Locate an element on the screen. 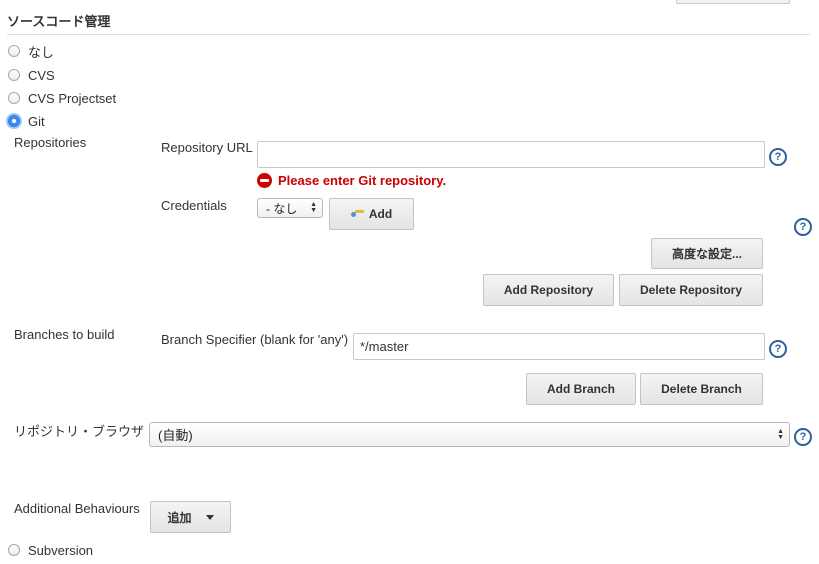 The width and height of the screenshot is (819, 564). section-title: ソースコード管理 is located at coordinates (59, 21).